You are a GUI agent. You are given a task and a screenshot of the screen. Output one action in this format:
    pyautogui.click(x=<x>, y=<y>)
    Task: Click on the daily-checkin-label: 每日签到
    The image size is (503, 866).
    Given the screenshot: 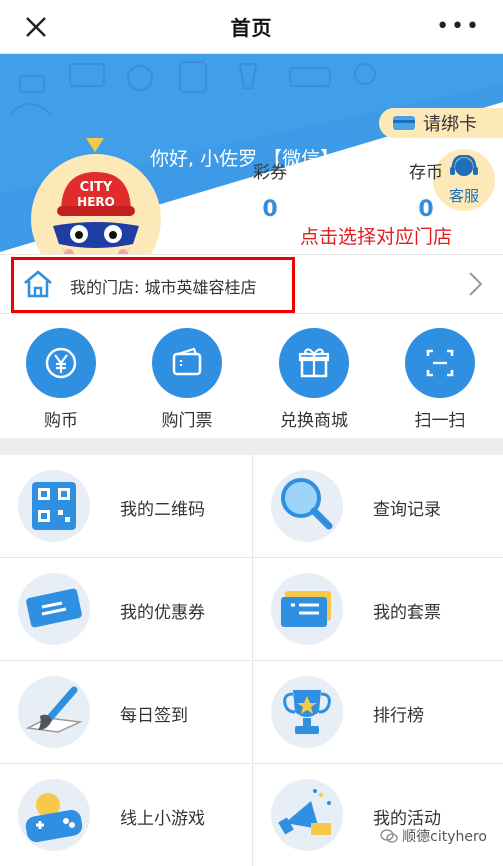 What is the action you would take?
    pyautogui.click(x=154, y=716)
    